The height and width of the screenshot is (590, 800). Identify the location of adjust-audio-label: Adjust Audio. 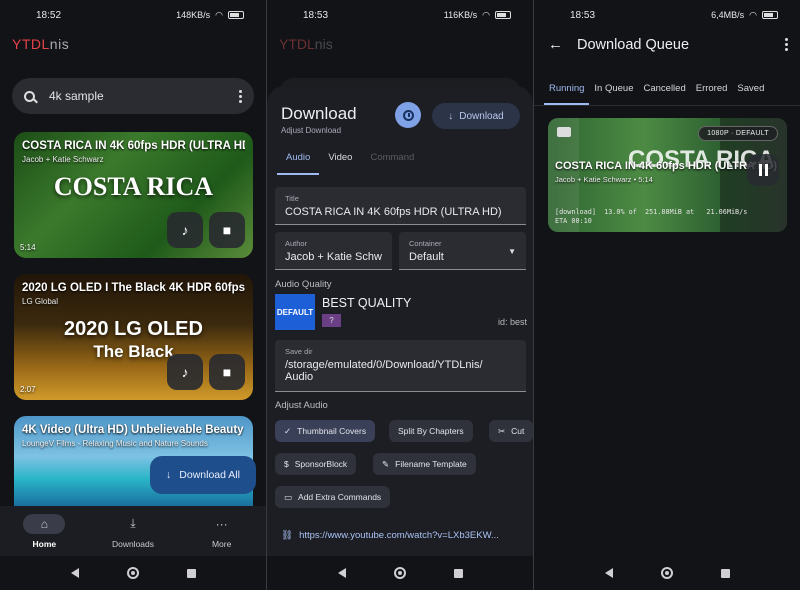
(301, 405).